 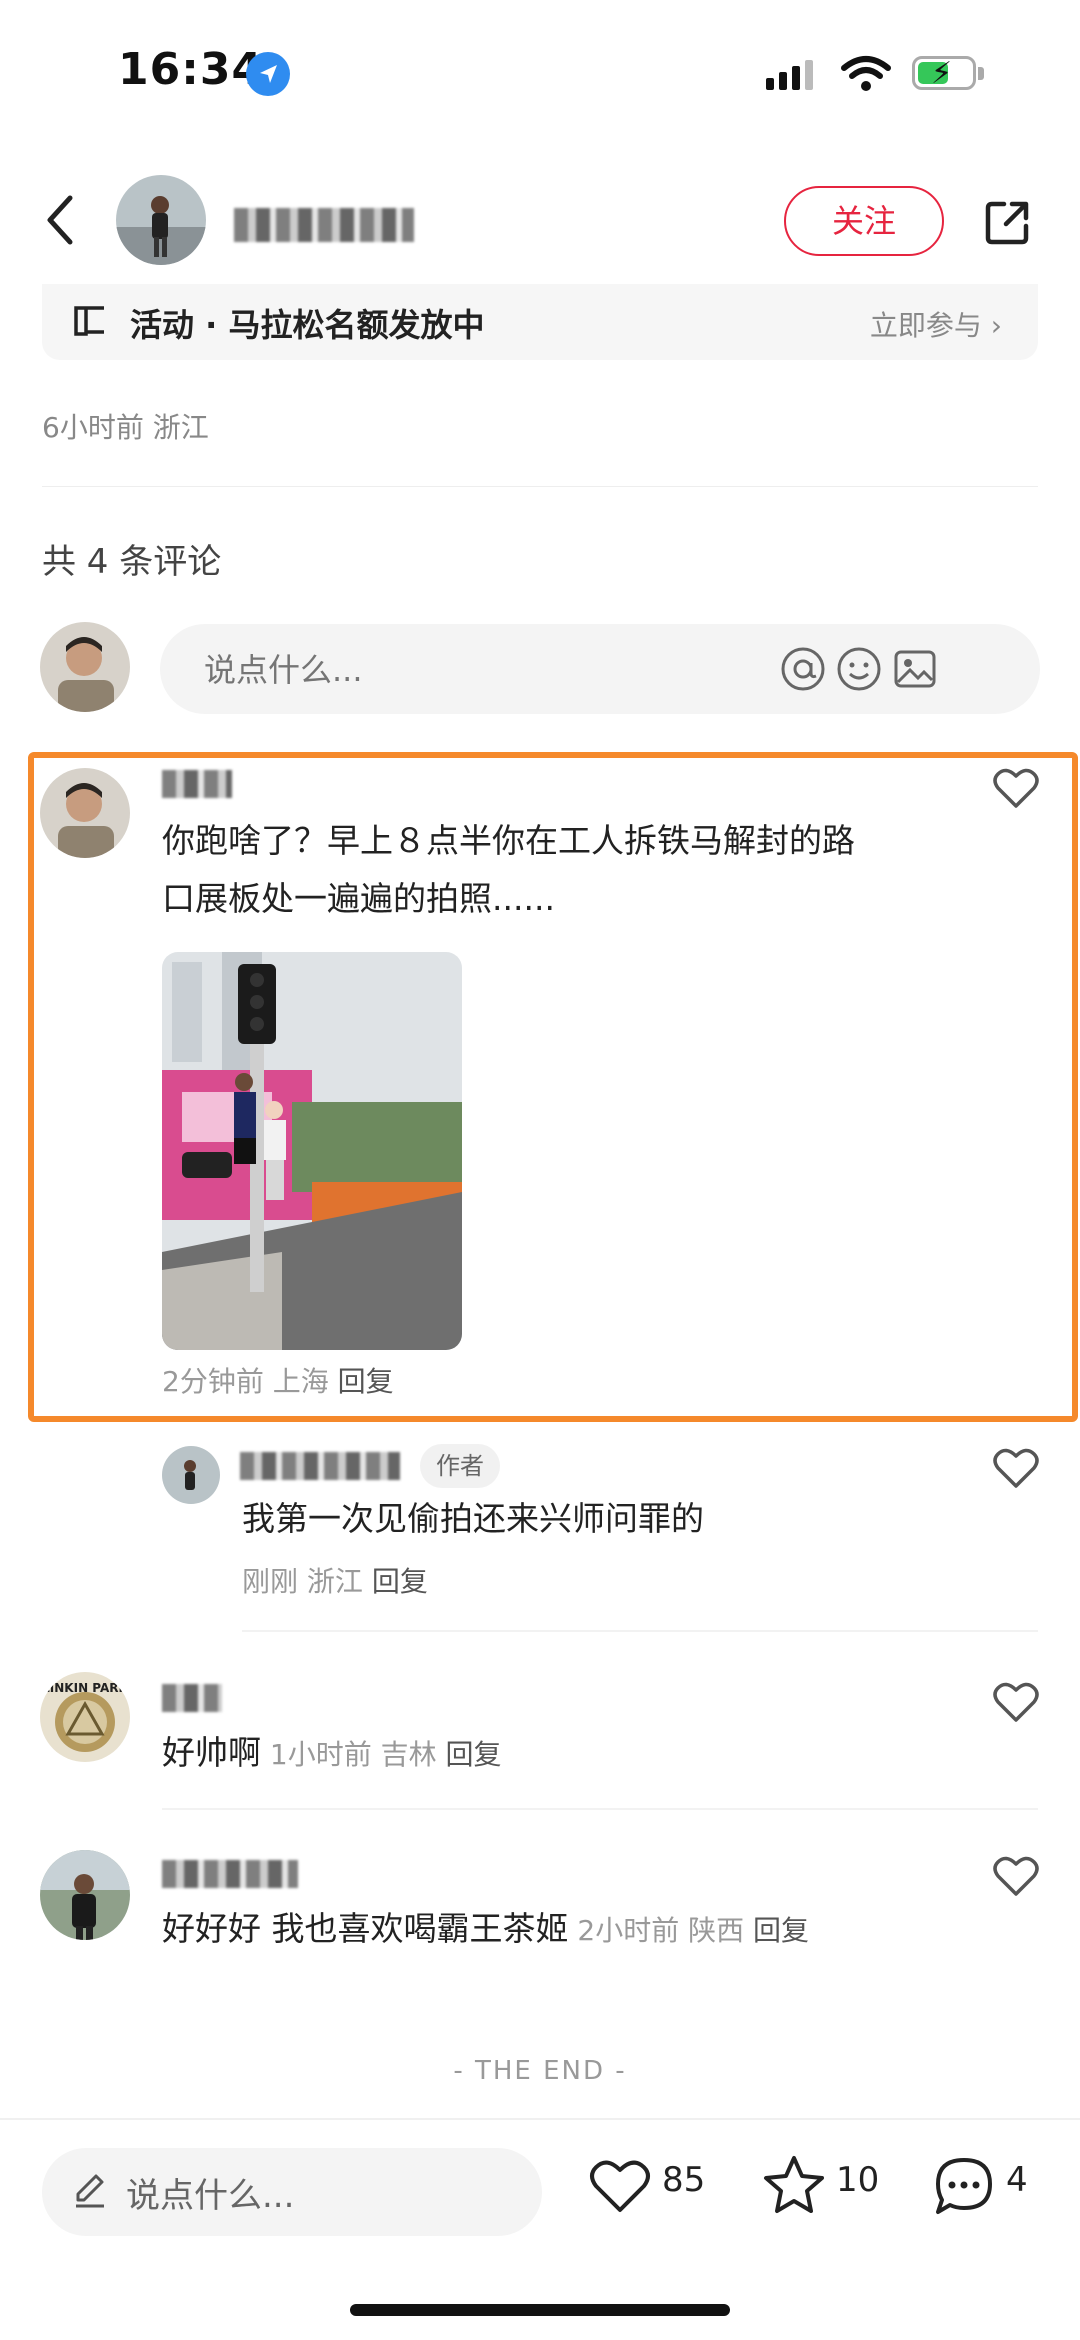 I want to click on post-time-location: 6小时前 浙江, so click(x=125, y=427).